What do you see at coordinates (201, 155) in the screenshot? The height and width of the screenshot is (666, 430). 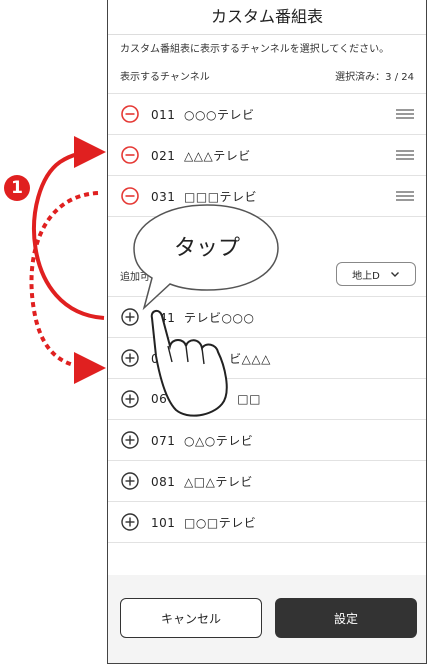 I see `channel-label: 021 △△△テレビ` at bounding box center [201, 155].